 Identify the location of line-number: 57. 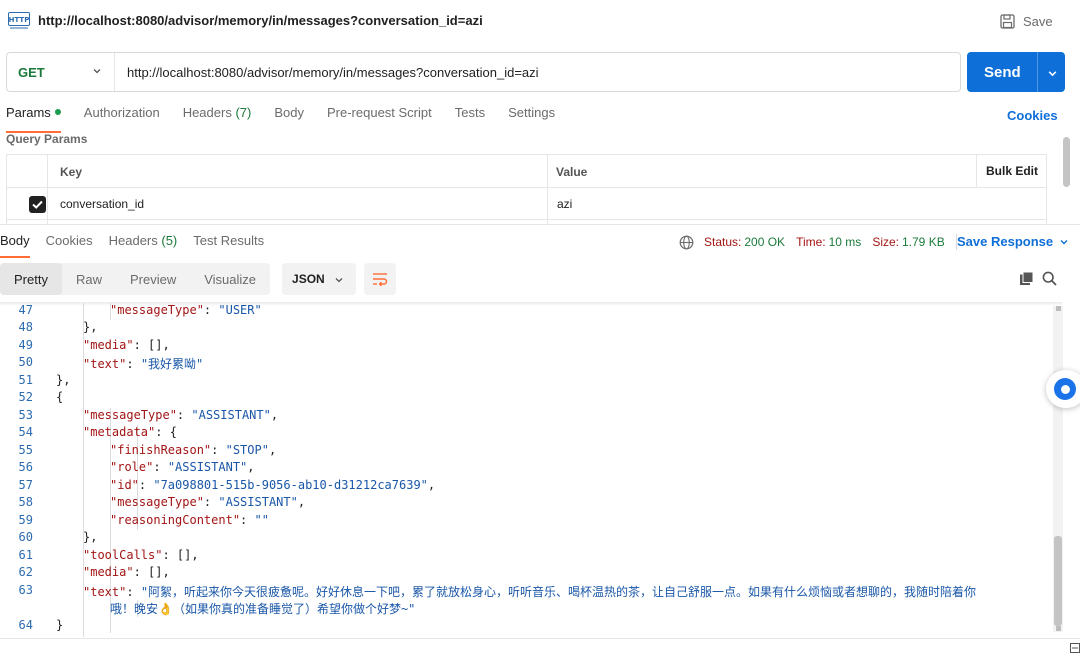
(25, 485).